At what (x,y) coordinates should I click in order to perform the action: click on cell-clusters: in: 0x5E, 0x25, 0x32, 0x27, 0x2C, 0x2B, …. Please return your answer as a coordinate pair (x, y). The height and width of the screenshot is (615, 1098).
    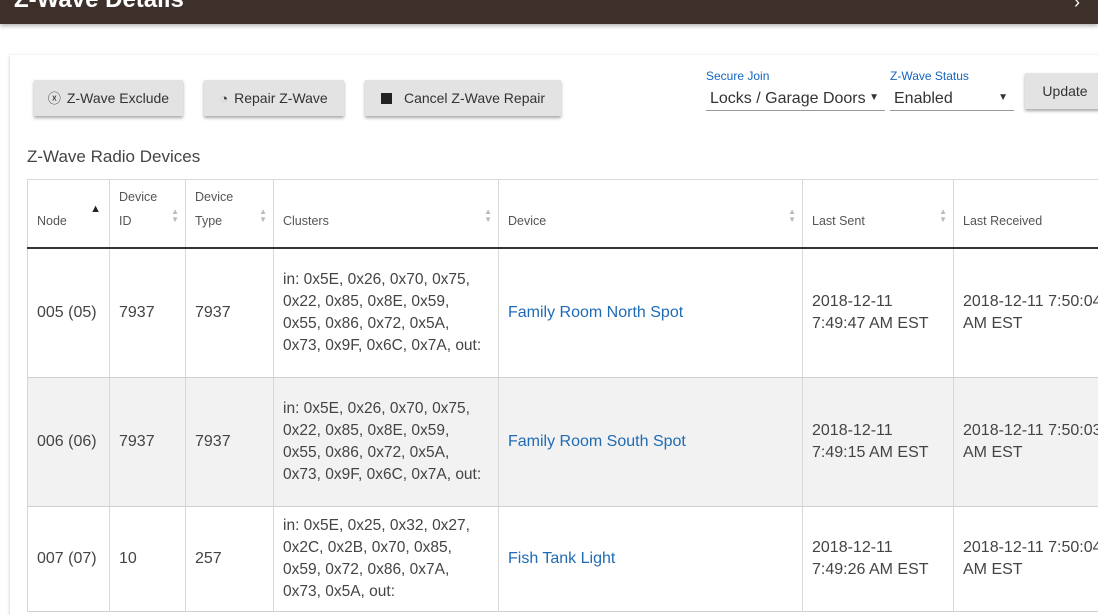
    Looking at the image, I should click on (386, 558).